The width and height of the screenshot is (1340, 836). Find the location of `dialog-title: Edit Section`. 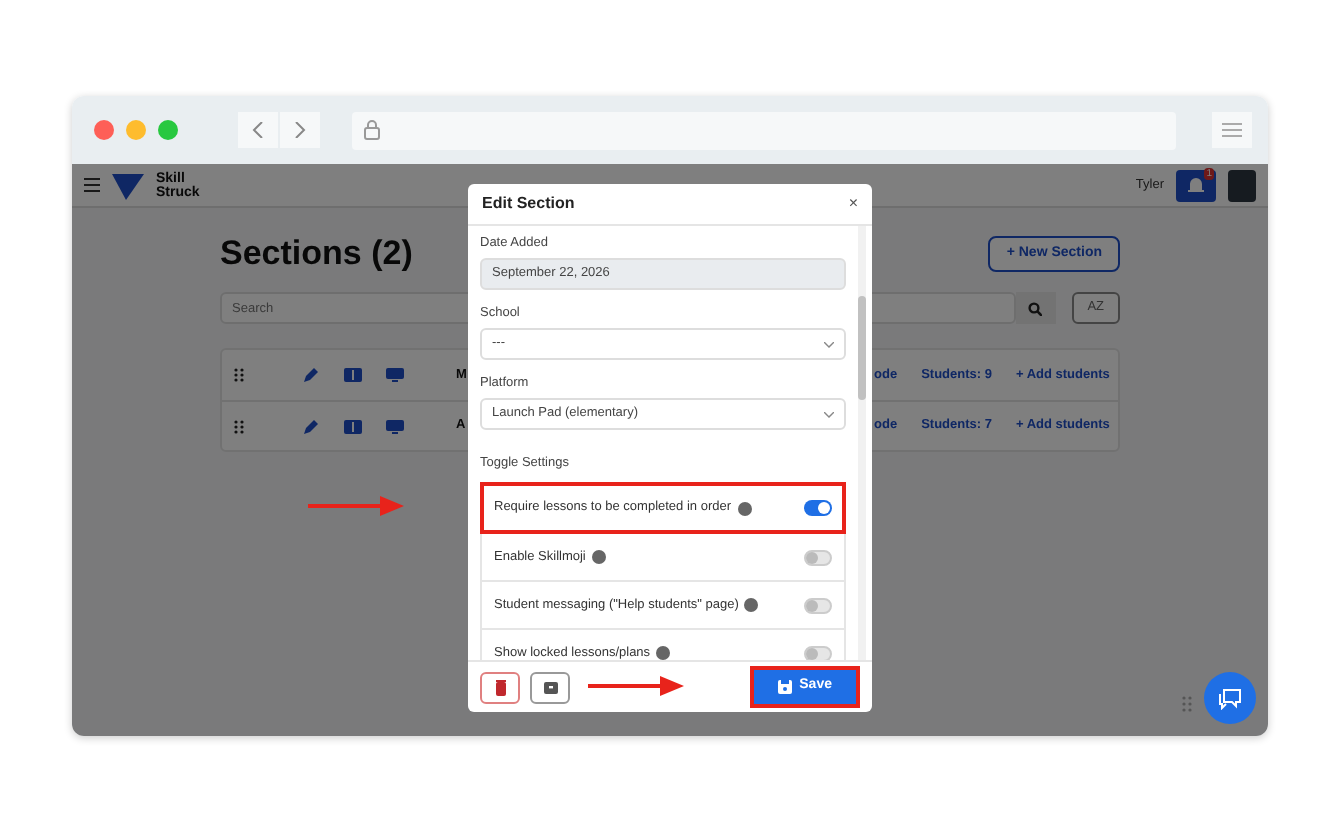

dialog-title: Edit Section is located at coordinates (528, 204).